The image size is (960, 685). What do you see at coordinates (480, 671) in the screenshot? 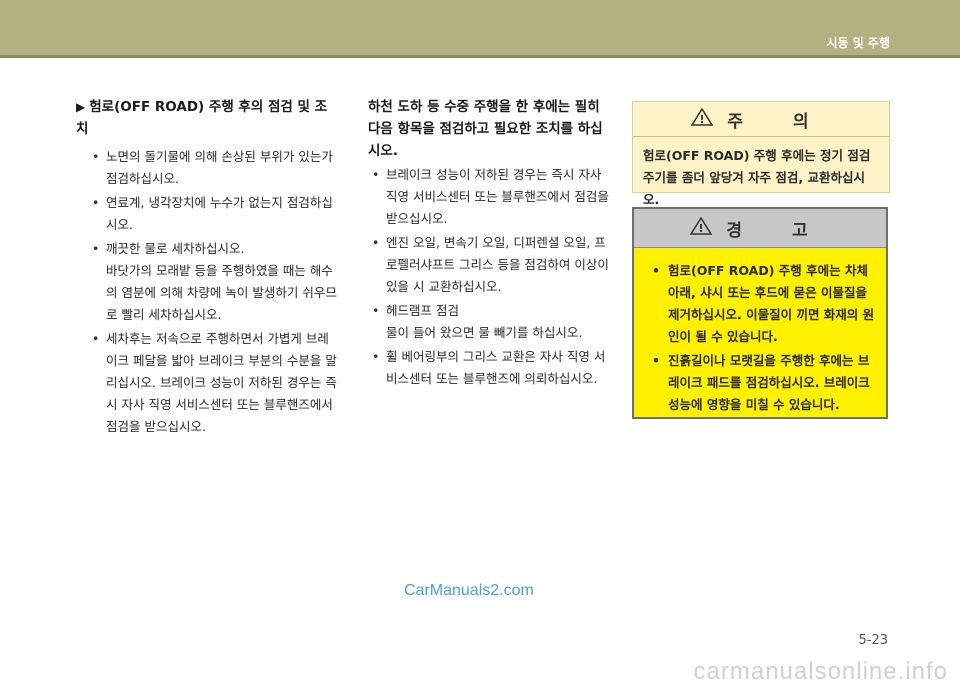
I see `footer-watermark: carmanualsonline.info` at bounding box center [480, 671].